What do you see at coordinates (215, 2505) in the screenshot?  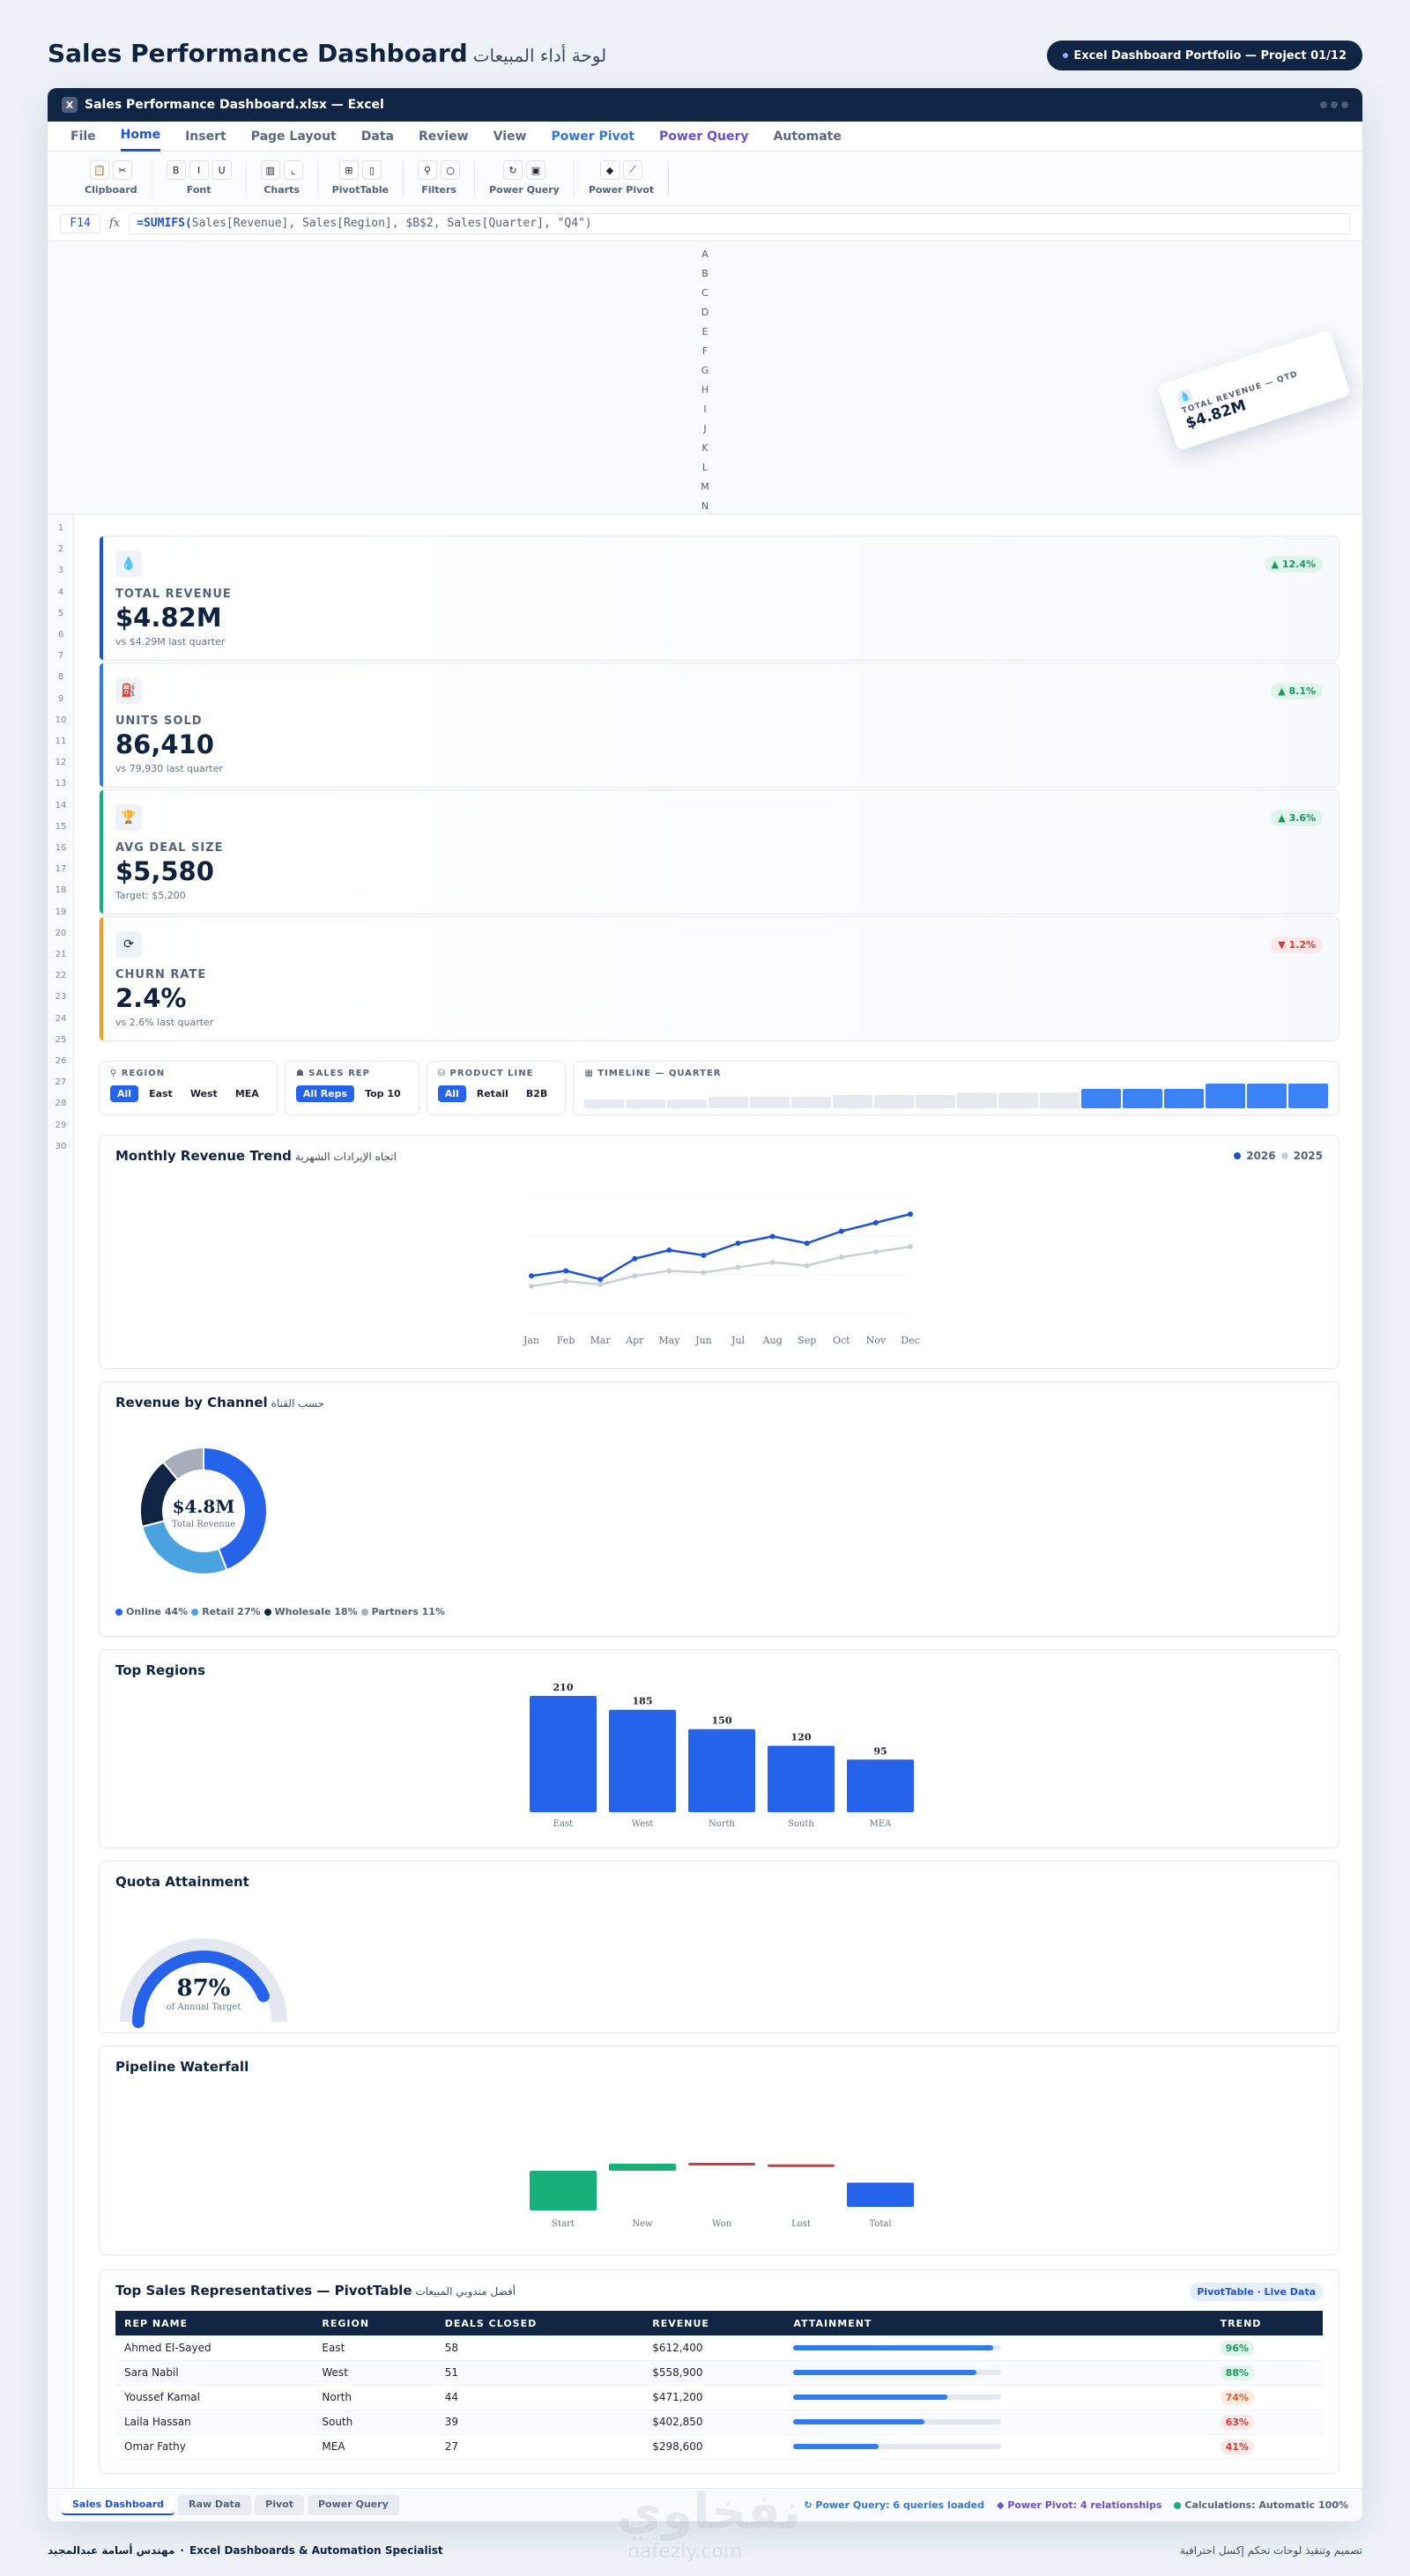 I see `sheet-tab-raw-data: Raw Data` at bounding box center [215, 2505].